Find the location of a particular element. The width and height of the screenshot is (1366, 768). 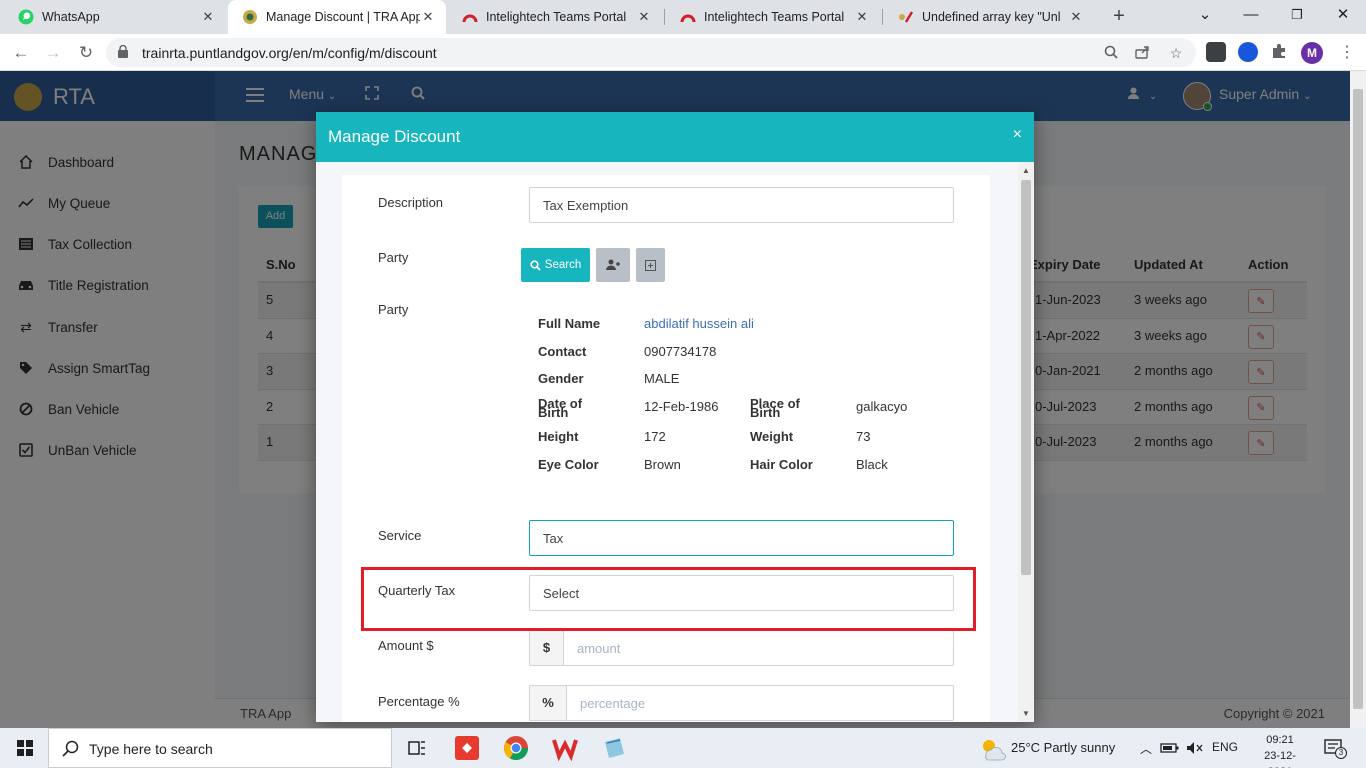

clock-time: 09:21 is located at coordinates (1280, 740).